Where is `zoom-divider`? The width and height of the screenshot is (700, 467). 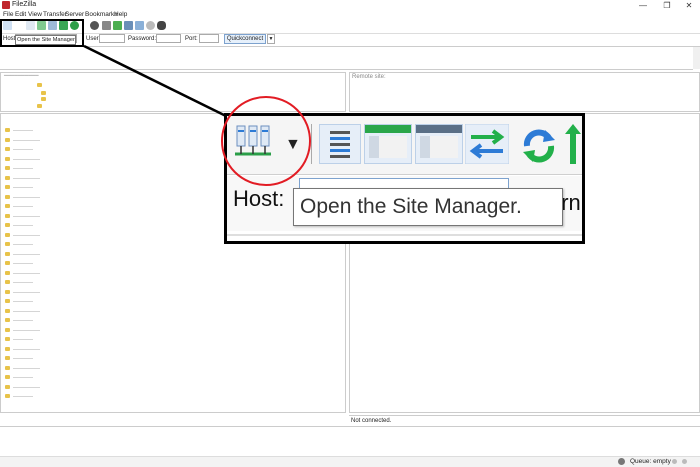
zoom-divider is located at coordinates (404, 235).